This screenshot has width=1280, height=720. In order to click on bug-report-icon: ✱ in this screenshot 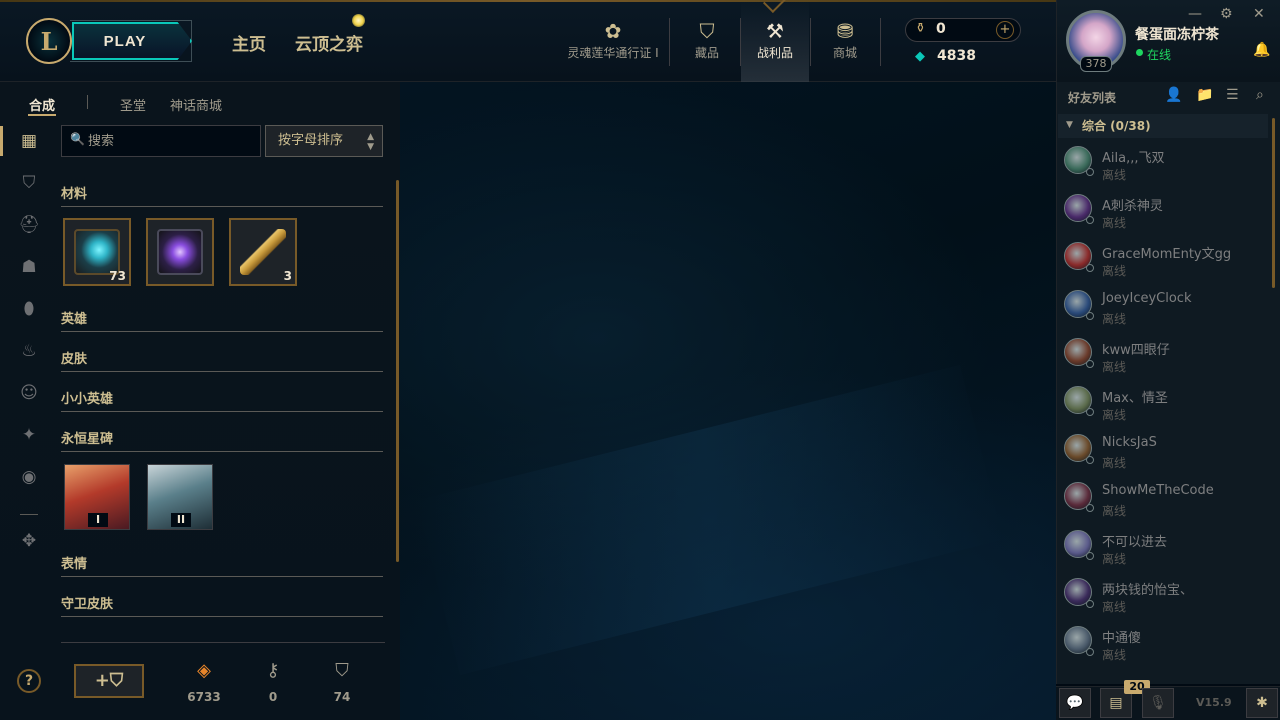, I will do `click(1262, 703)`.